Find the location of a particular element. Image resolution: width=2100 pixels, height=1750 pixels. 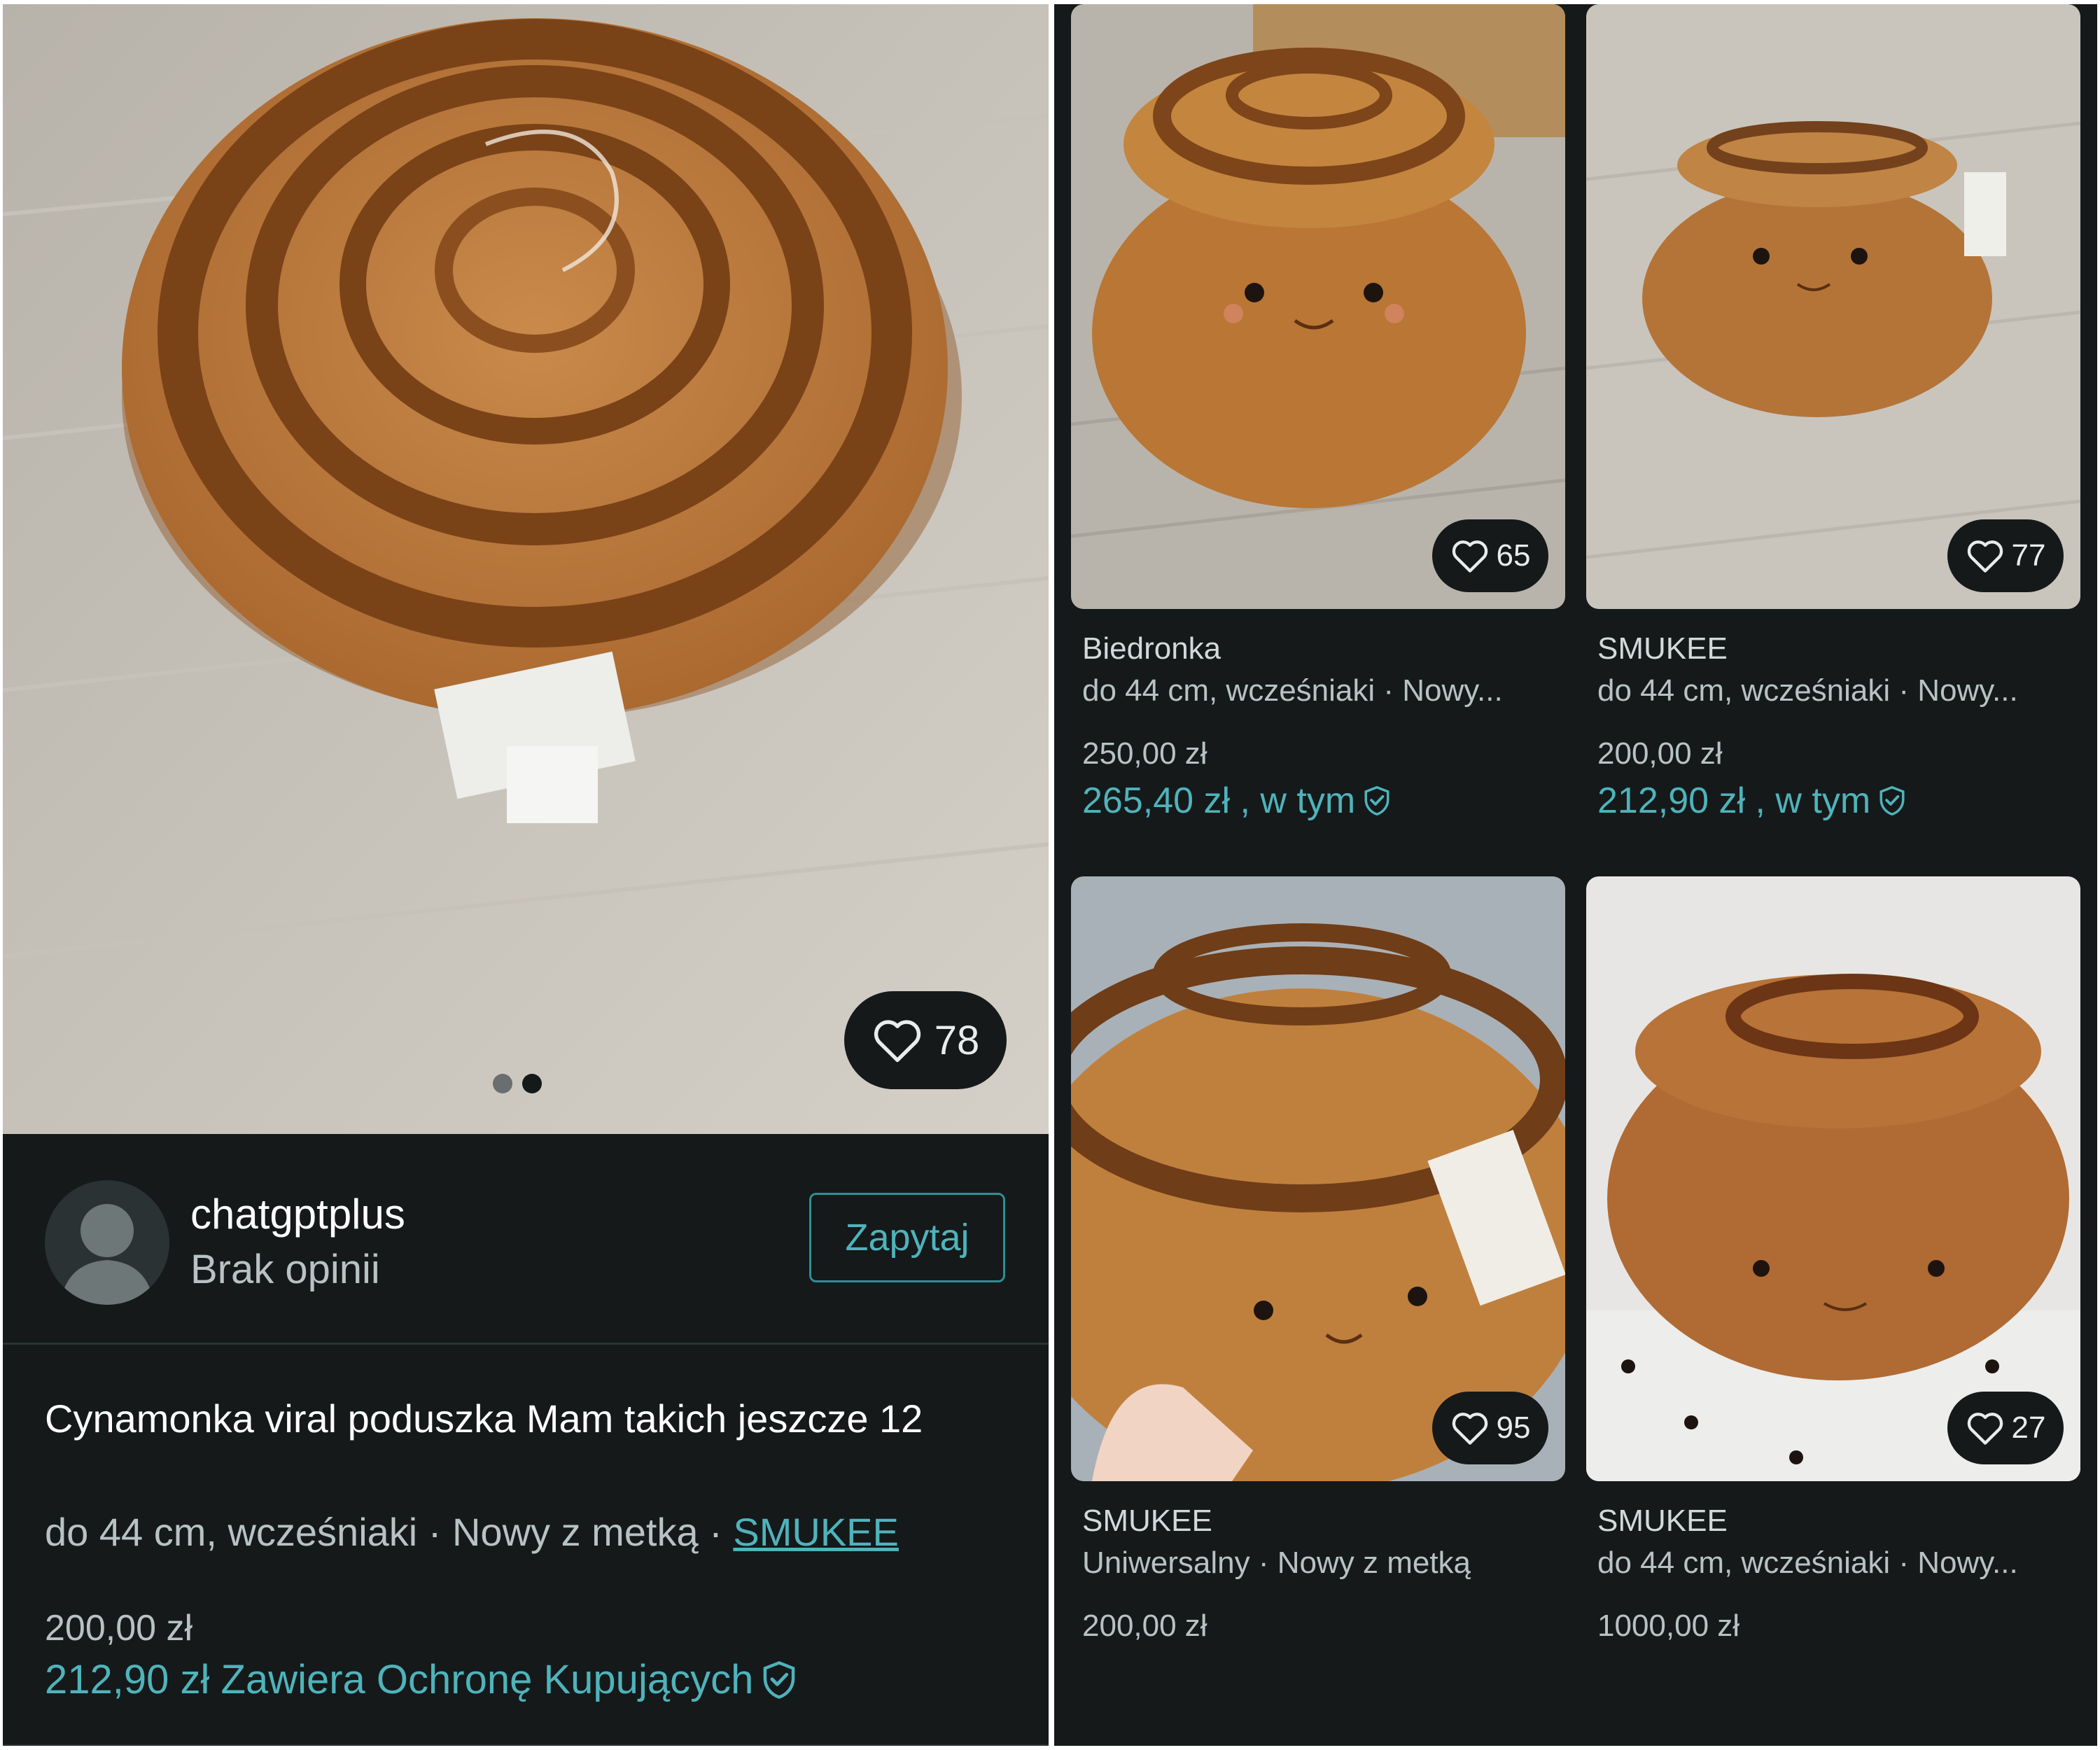

item-card-price: 250,00 zł is located at coordinates (1145, 753).